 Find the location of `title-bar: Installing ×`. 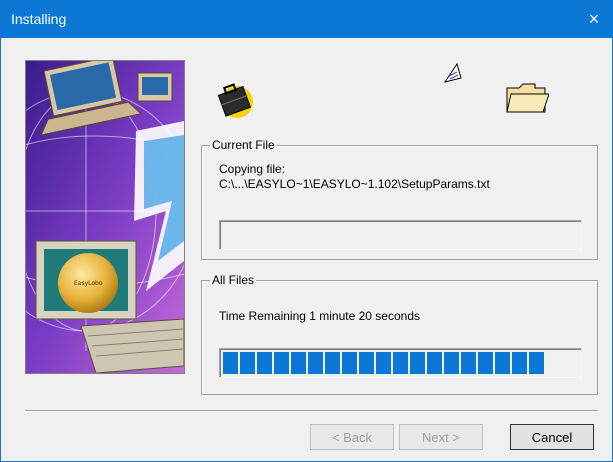

title-bar: Installing × is located at coordinates (307, 19).